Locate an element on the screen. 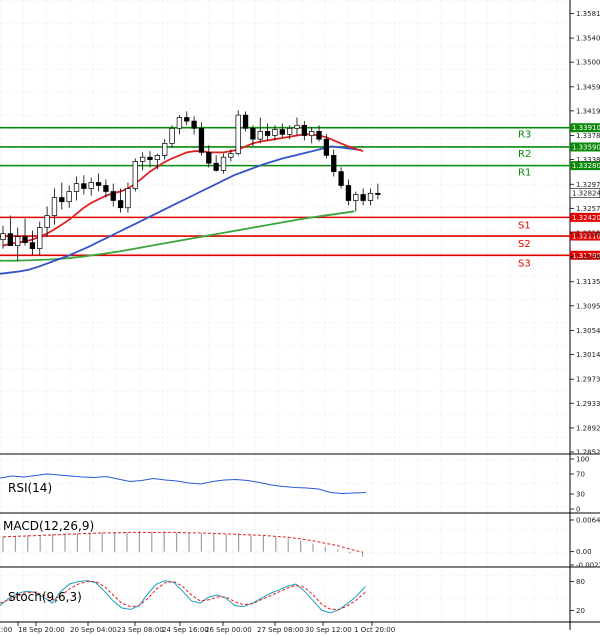  y-tick-label: 1.31350 is located at coordinates (588, 282).